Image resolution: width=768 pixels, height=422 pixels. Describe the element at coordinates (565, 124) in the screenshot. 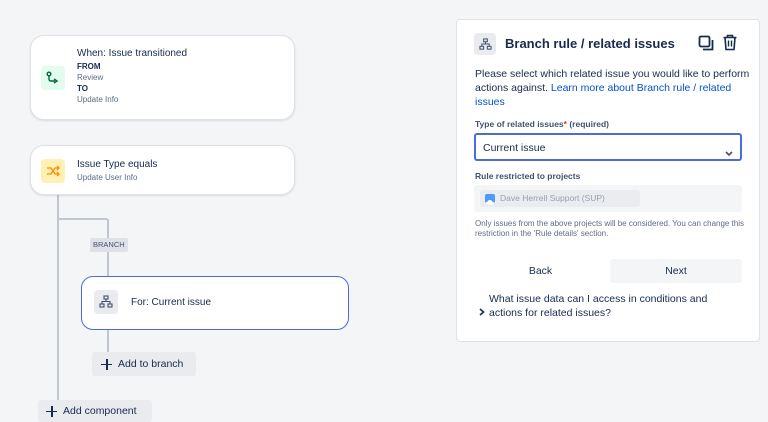

I see `required-star: *` at that location.